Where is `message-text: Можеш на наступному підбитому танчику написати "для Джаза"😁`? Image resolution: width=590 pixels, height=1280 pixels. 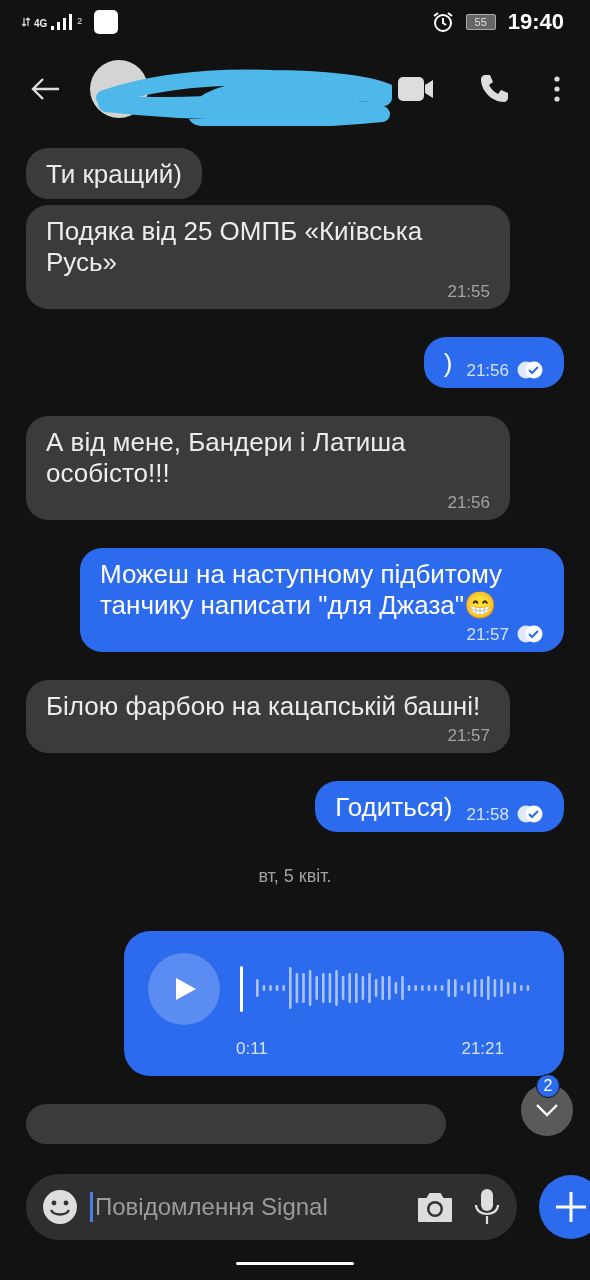 message-text: Можеш на наступному підбитому танчику написати "для Джаза"😁 is located at coordinates (302, 590).